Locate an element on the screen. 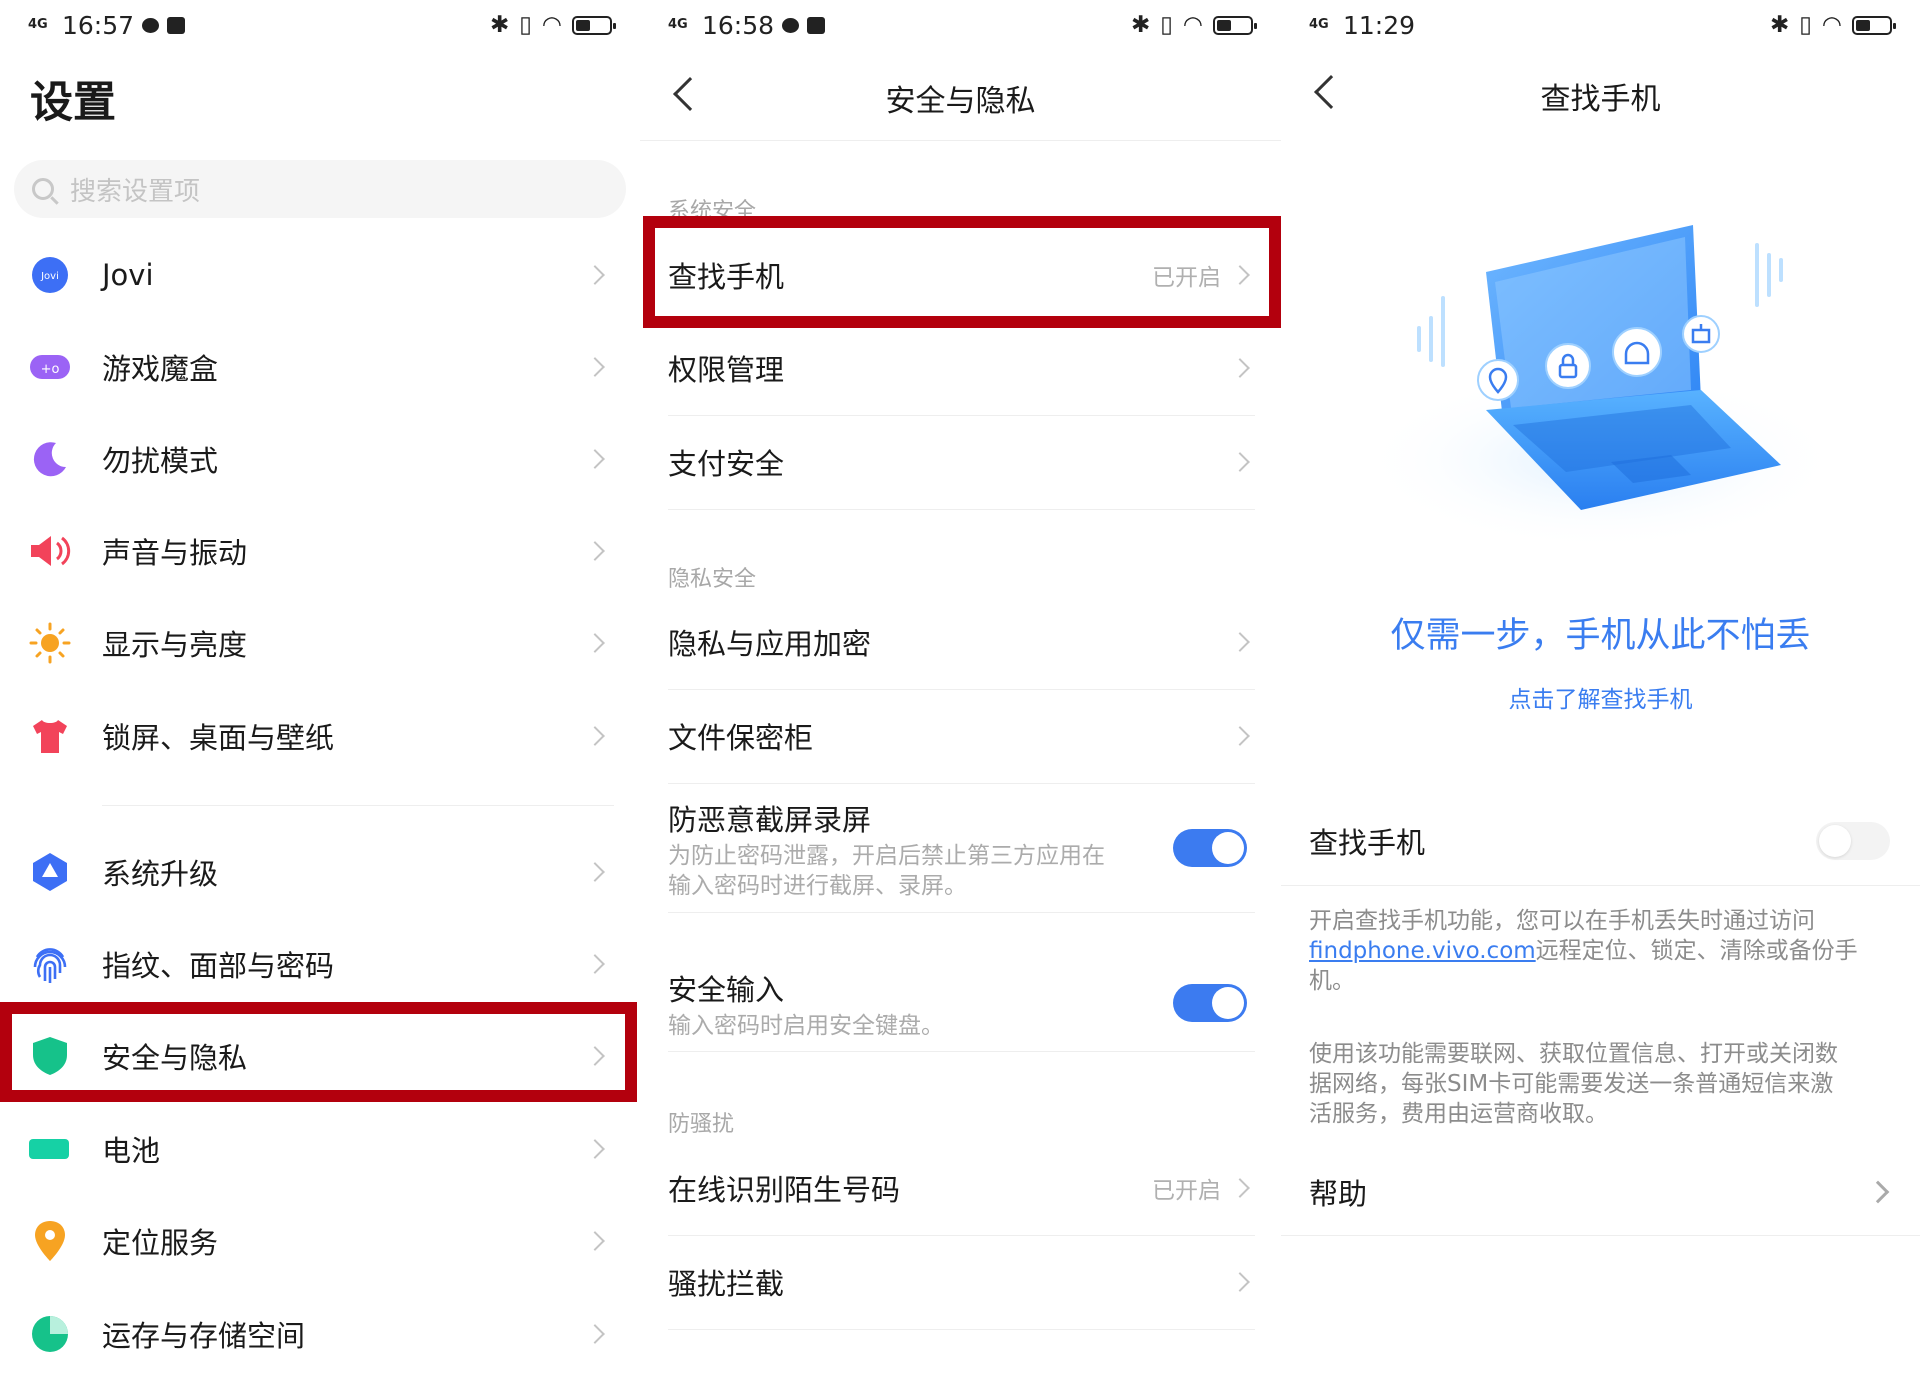 The height and width of the screenshot is (1387, 1920). settings-item-label: 游戏魔盒 is located at coordinates (160, 369).